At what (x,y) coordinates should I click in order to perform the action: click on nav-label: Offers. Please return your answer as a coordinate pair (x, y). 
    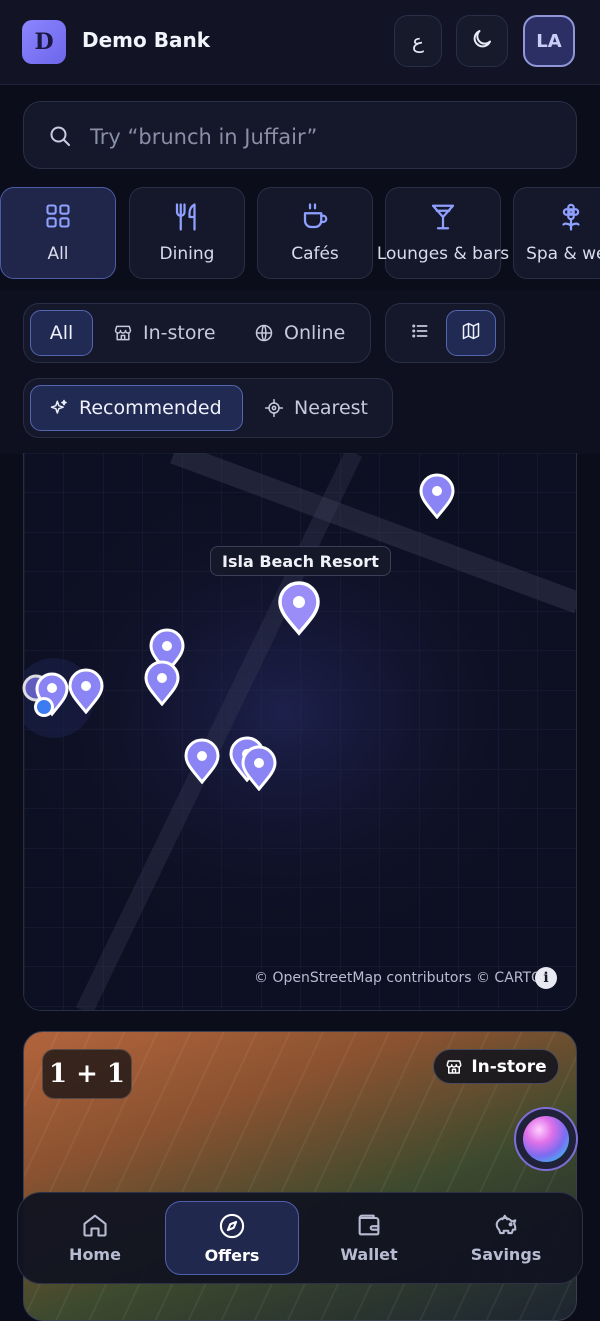
    Looking at the image, I should click on (232, 1255).